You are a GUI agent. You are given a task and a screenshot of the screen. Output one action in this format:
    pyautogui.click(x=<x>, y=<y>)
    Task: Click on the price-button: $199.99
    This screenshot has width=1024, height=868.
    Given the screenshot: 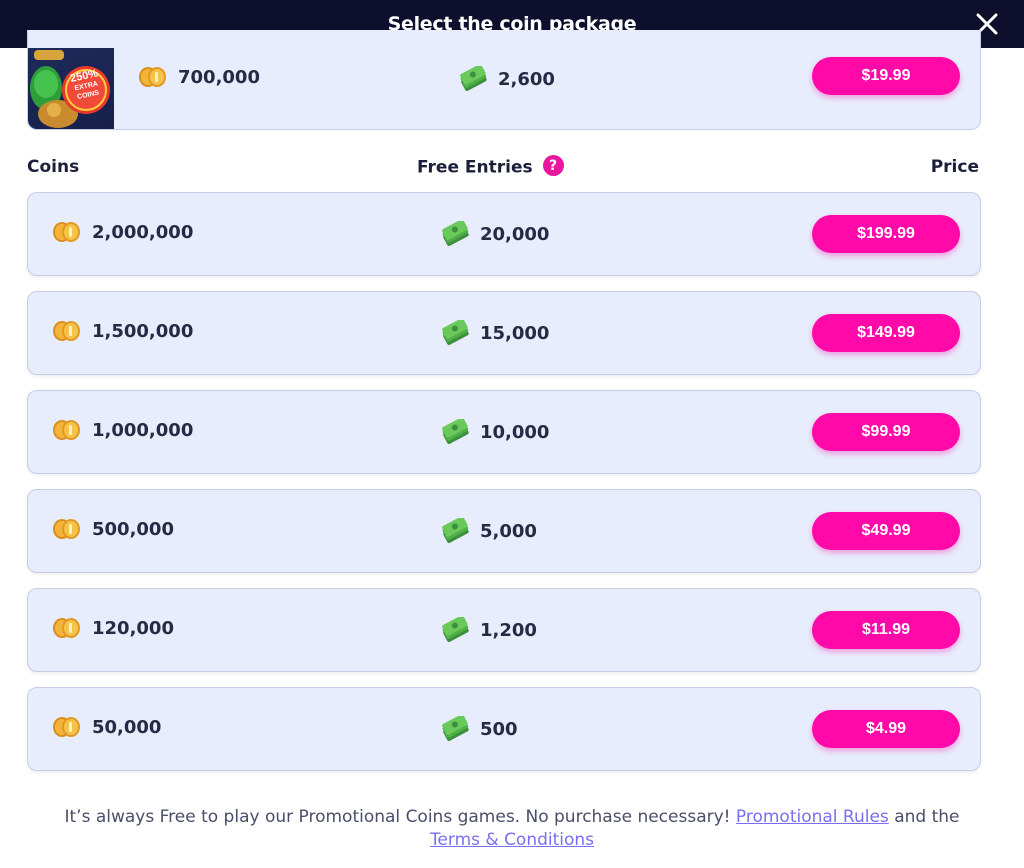 What is the action you would take?
    pyautogui.click(x=886, y=234)
    